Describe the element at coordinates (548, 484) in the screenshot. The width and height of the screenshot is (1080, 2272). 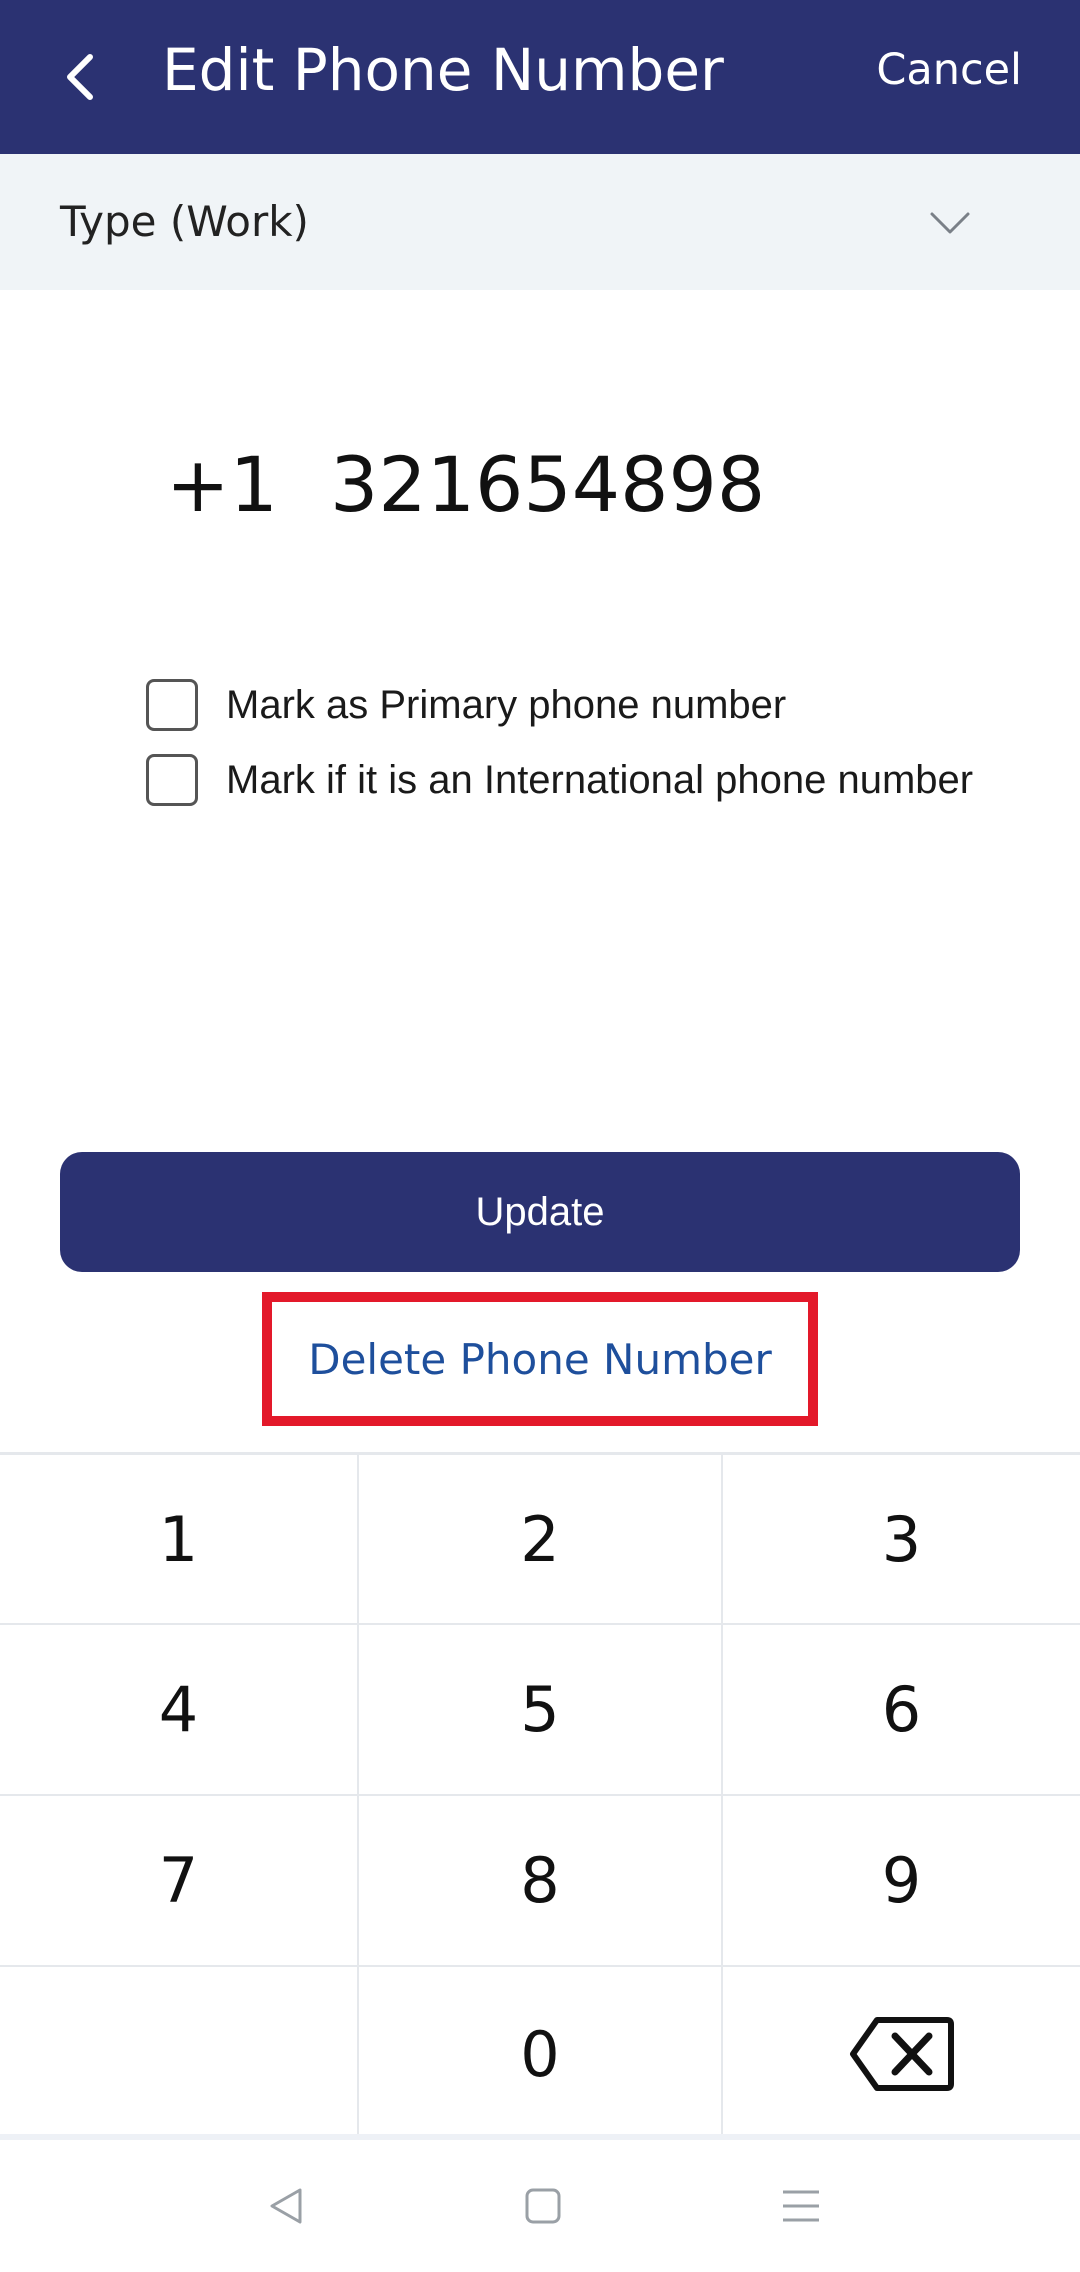
I see `phone-number-value: 321654898` at that location.